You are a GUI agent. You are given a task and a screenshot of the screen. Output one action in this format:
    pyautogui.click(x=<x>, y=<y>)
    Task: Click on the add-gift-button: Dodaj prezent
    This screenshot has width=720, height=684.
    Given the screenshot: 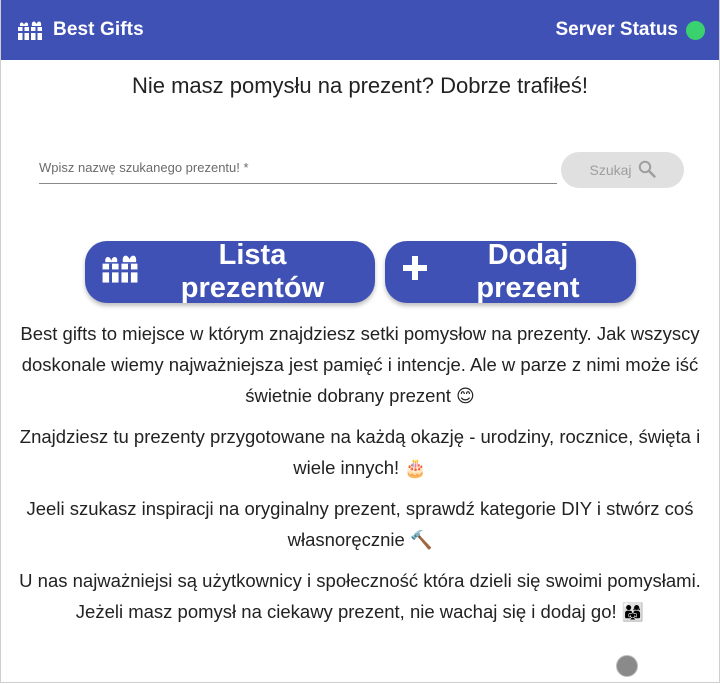 What is the action you would take?
    pyautogui.click(x=510, y=271)
    